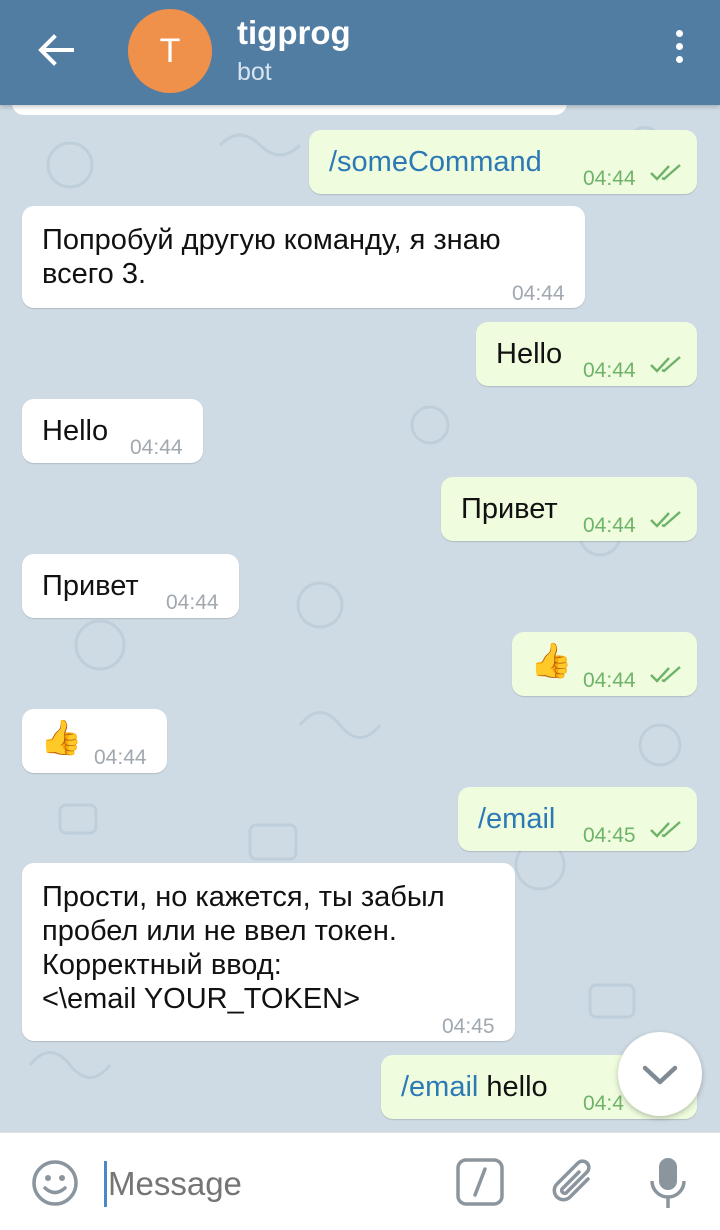 The image size is (720, 1230). Describe the element at coordinates (435, 162) in the screenshot. I see `command-link: /someCommand` at that location.